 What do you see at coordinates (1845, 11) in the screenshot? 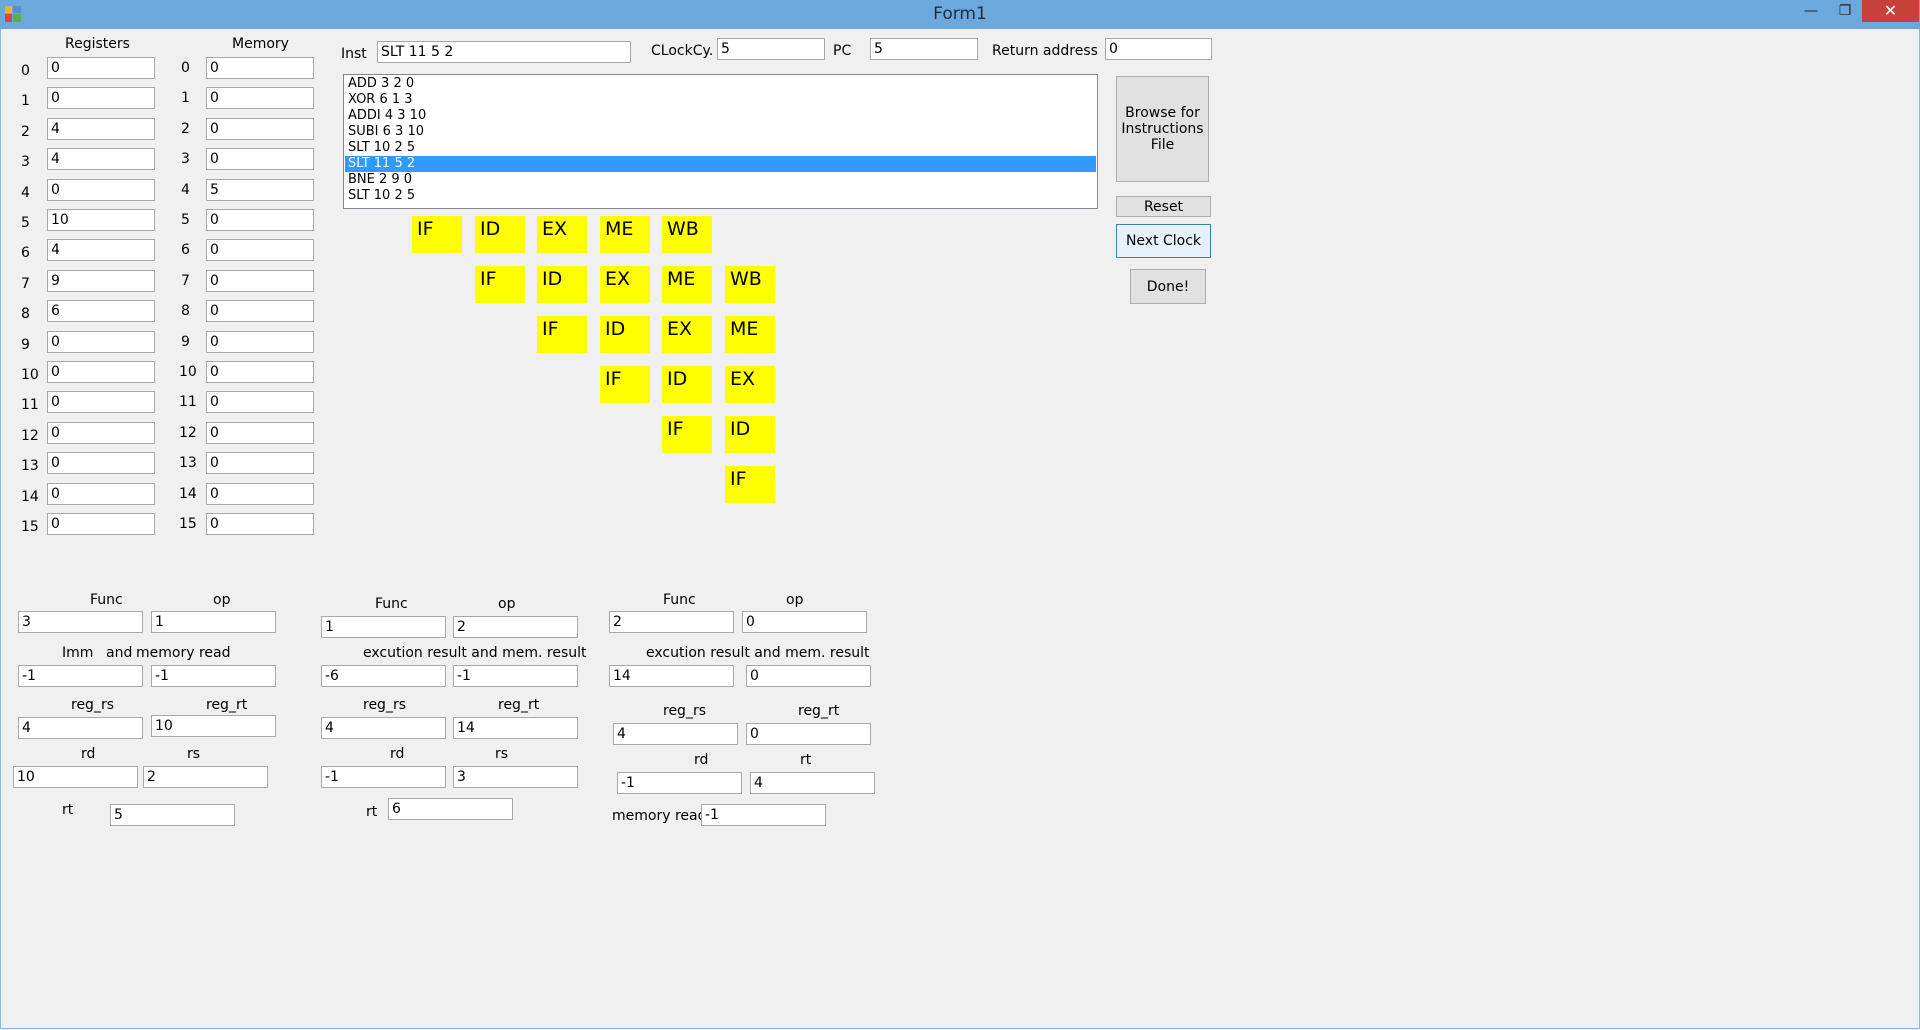
I see `maximize-button: ❐` at bounding box center [1845, 11].